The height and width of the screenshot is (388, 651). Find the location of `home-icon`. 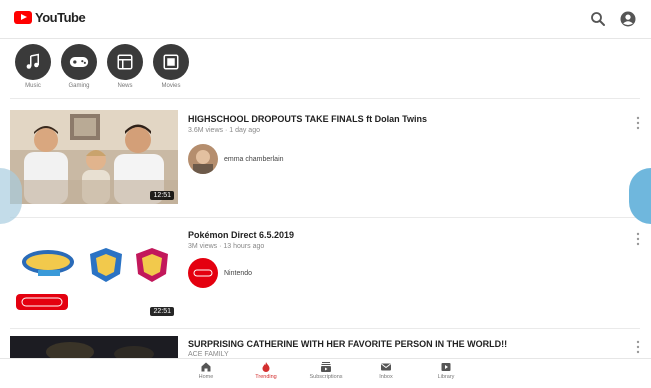

home-icon is located at coordinates (206, 367).